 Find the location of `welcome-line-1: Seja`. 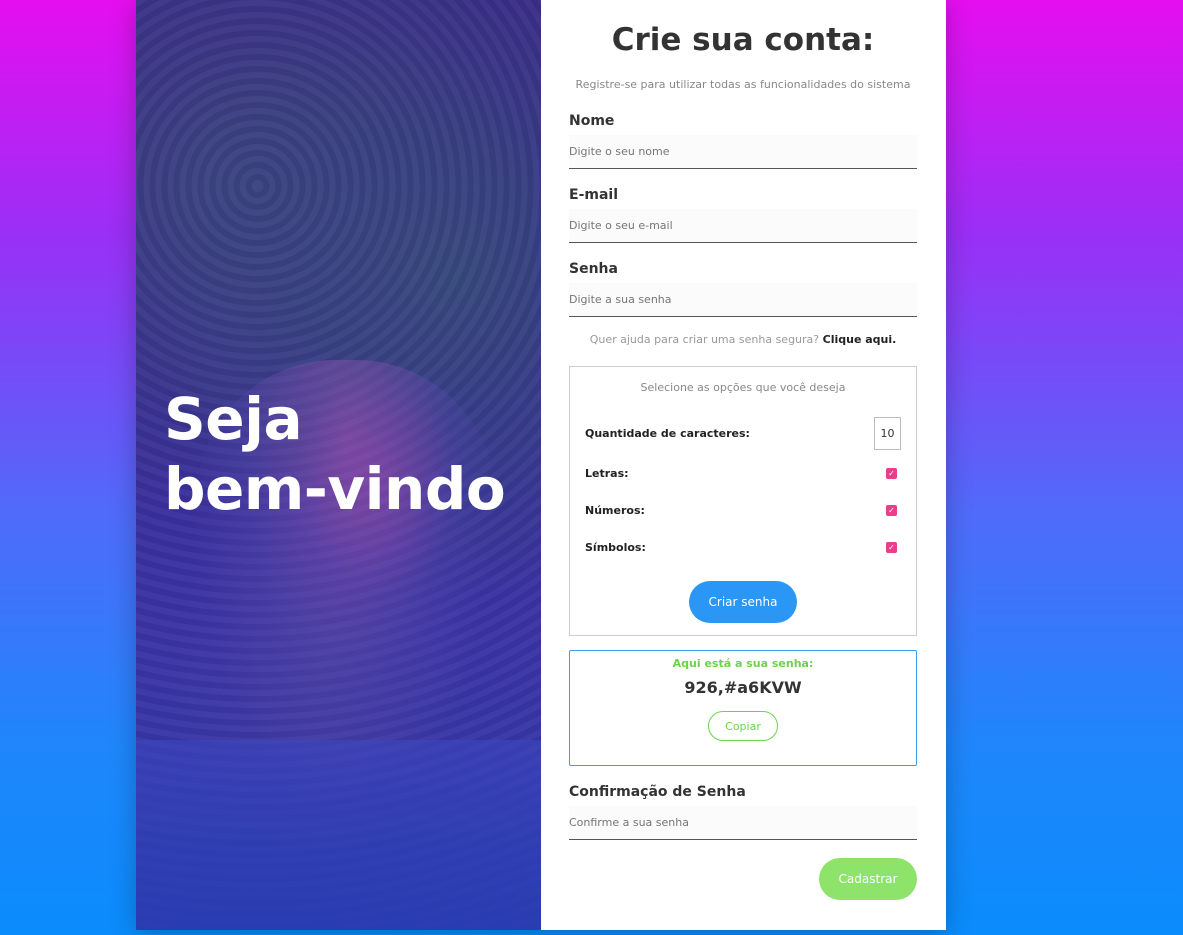

welcome-line-1: Seja is located at coordinates (233, 419).